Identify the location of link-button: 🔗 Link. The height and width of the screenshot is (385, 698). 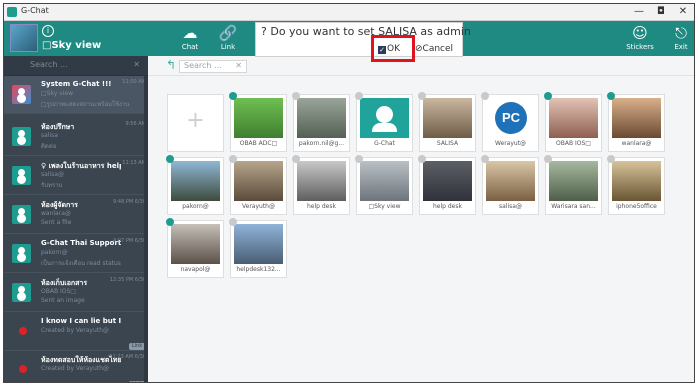
(228, 39).